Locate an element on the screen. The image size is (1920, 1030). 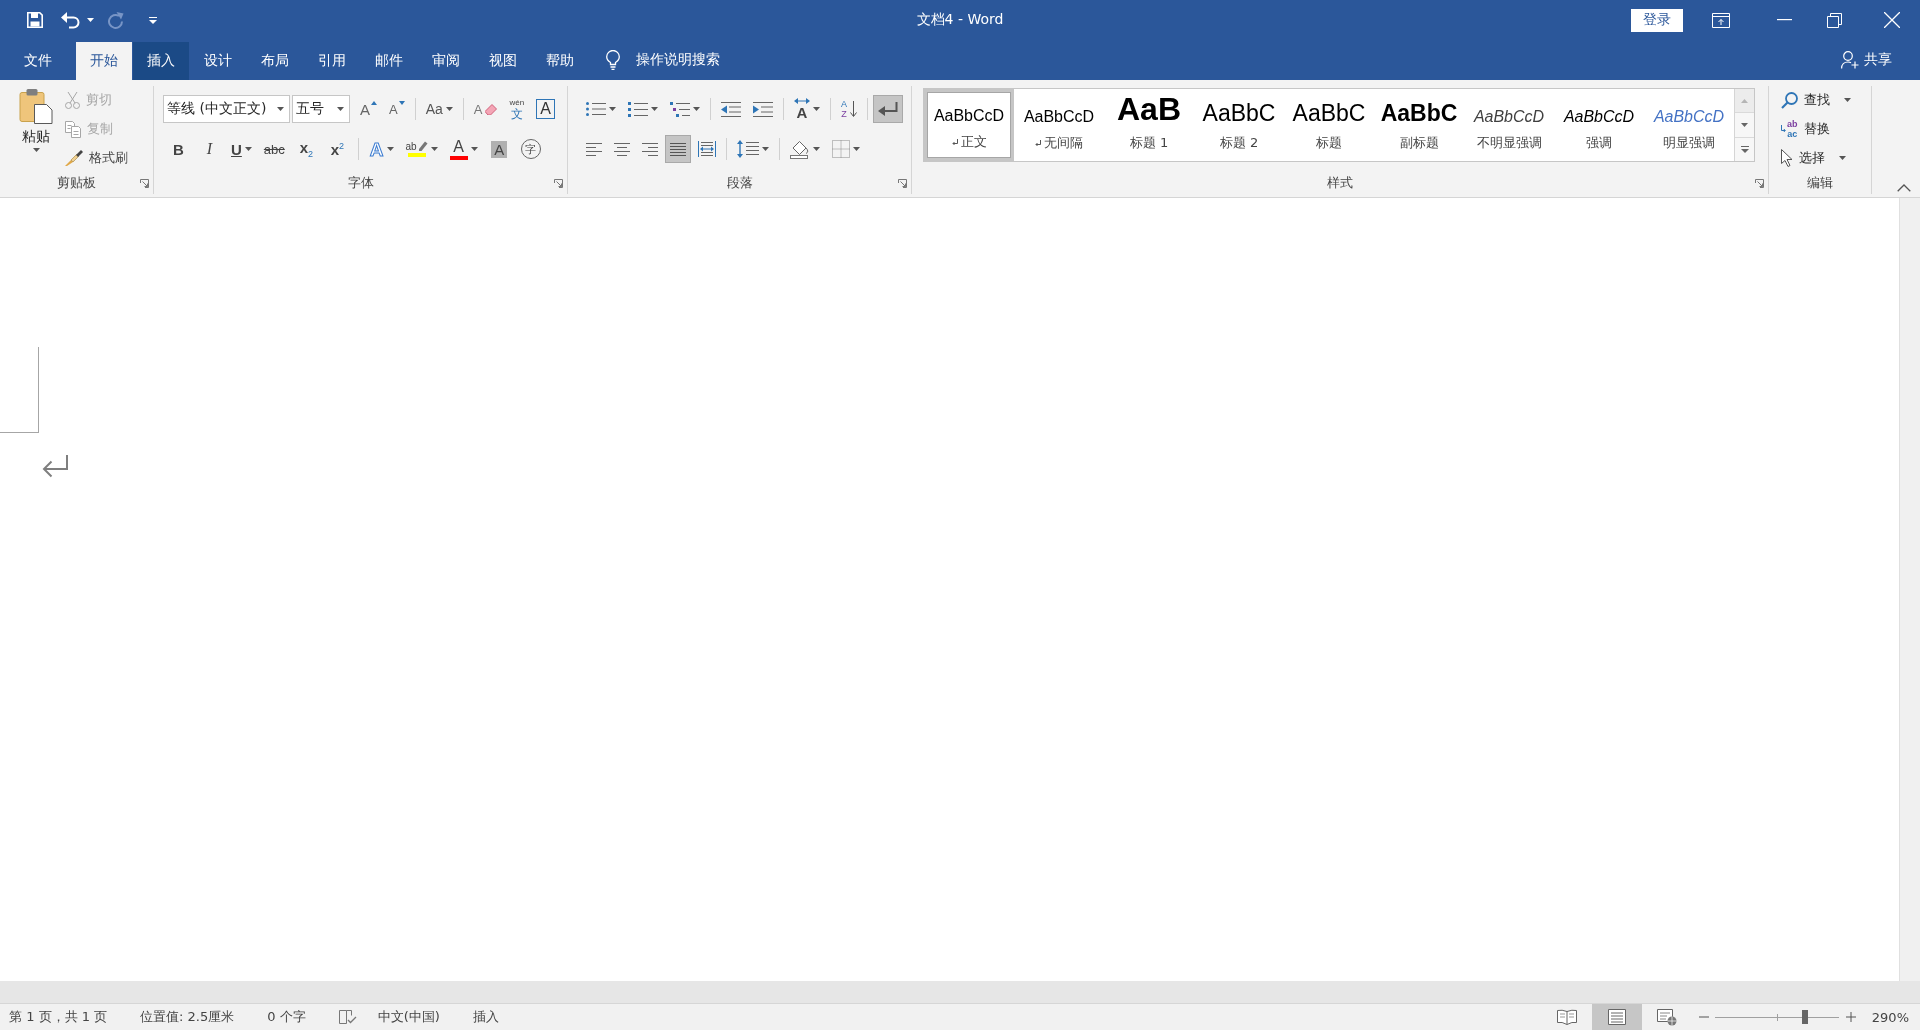
character-border-button: A is located at coordinates (545, 109).